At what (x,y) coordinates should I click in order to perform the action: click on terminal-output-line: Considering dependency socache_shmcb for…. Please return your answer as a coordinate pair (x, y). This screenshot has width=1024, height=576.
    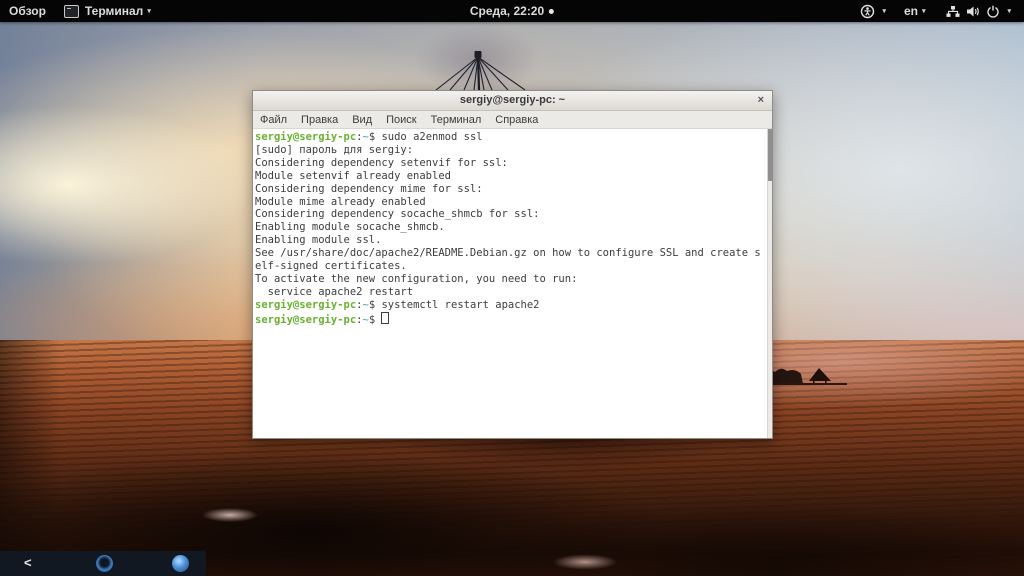
    Looking at the image, I should click on (513, 214).